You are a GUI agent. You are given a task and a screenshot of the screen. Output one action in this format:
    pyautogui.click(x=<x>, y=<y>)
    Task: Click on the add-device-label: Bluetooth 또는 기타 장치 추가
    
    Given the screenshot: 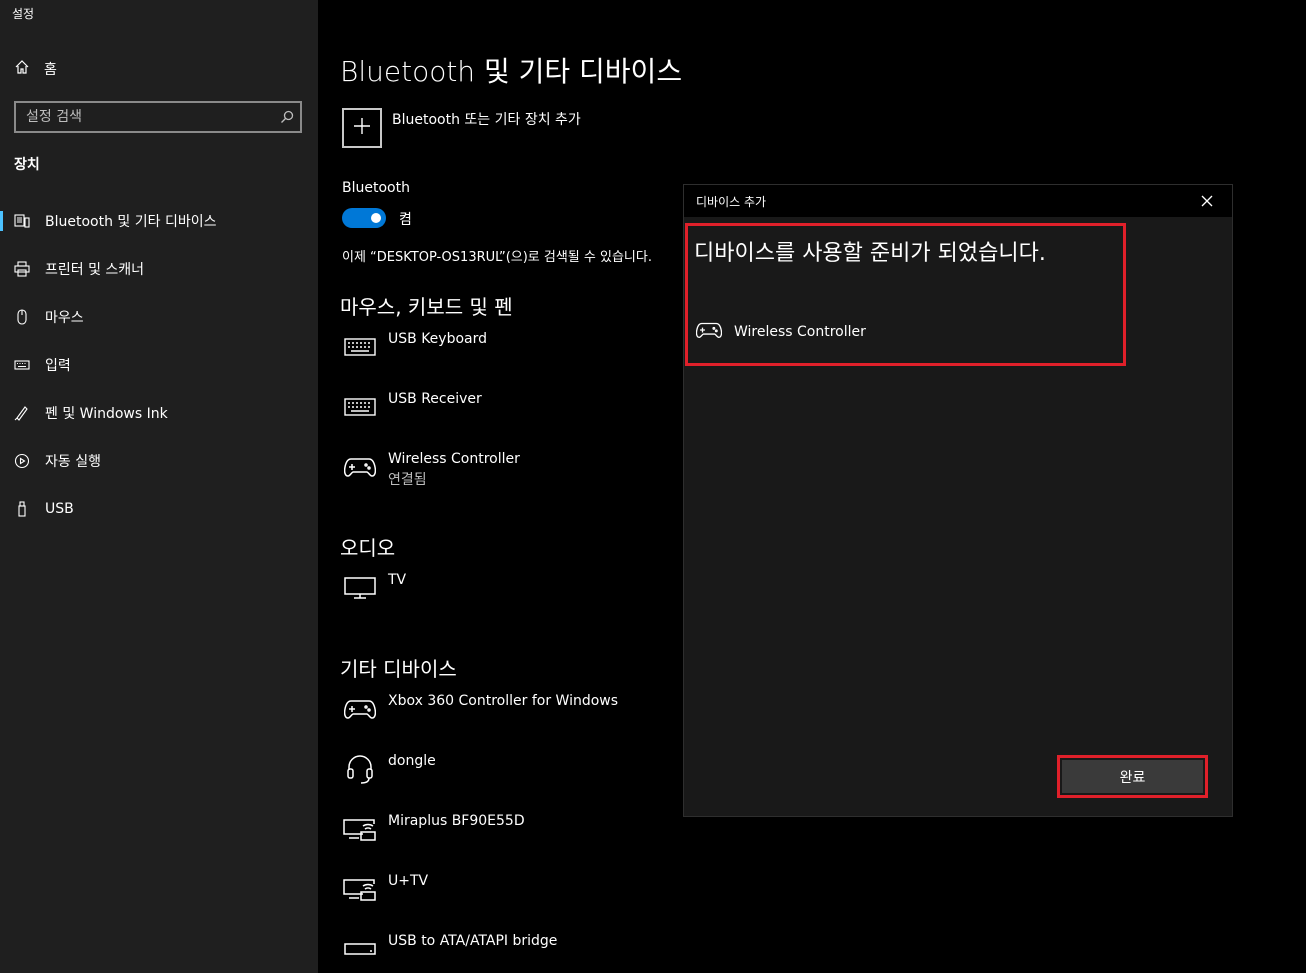 What is the action you would take?
    pyautogui.click(x=486, y=119)
    